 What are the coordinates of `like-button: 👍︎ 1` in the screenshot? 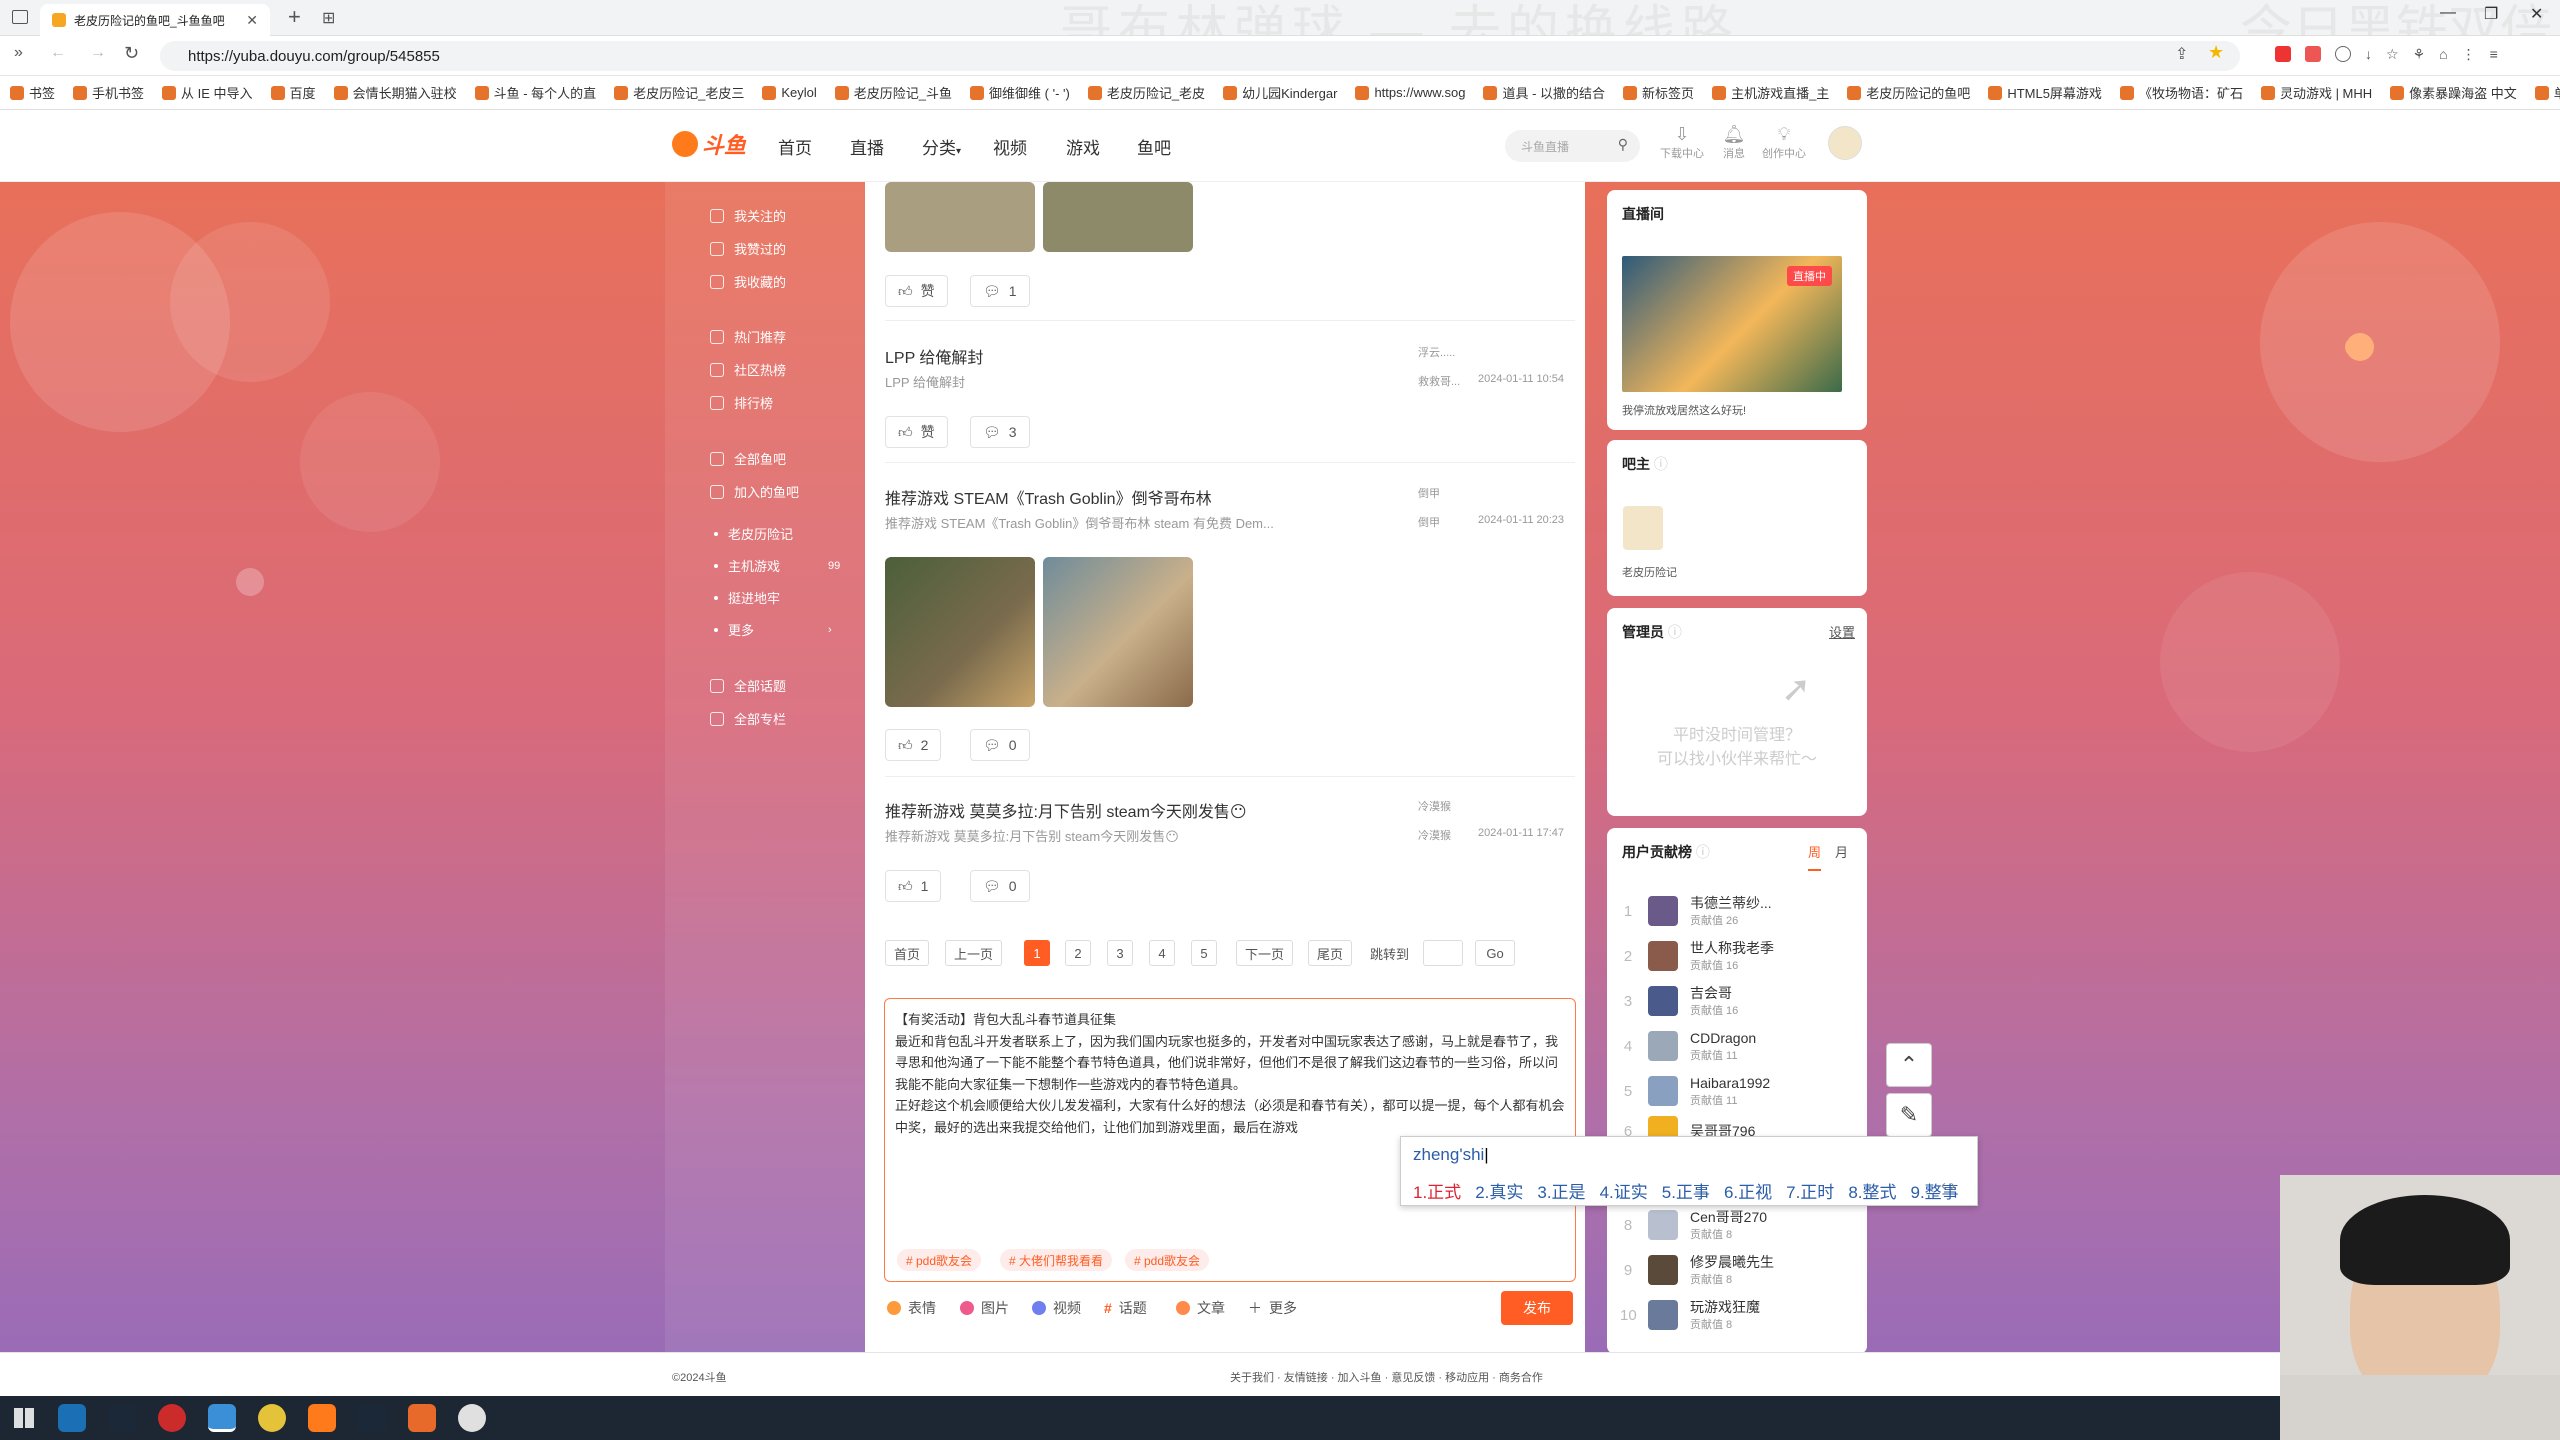 It's located at (913, 886).